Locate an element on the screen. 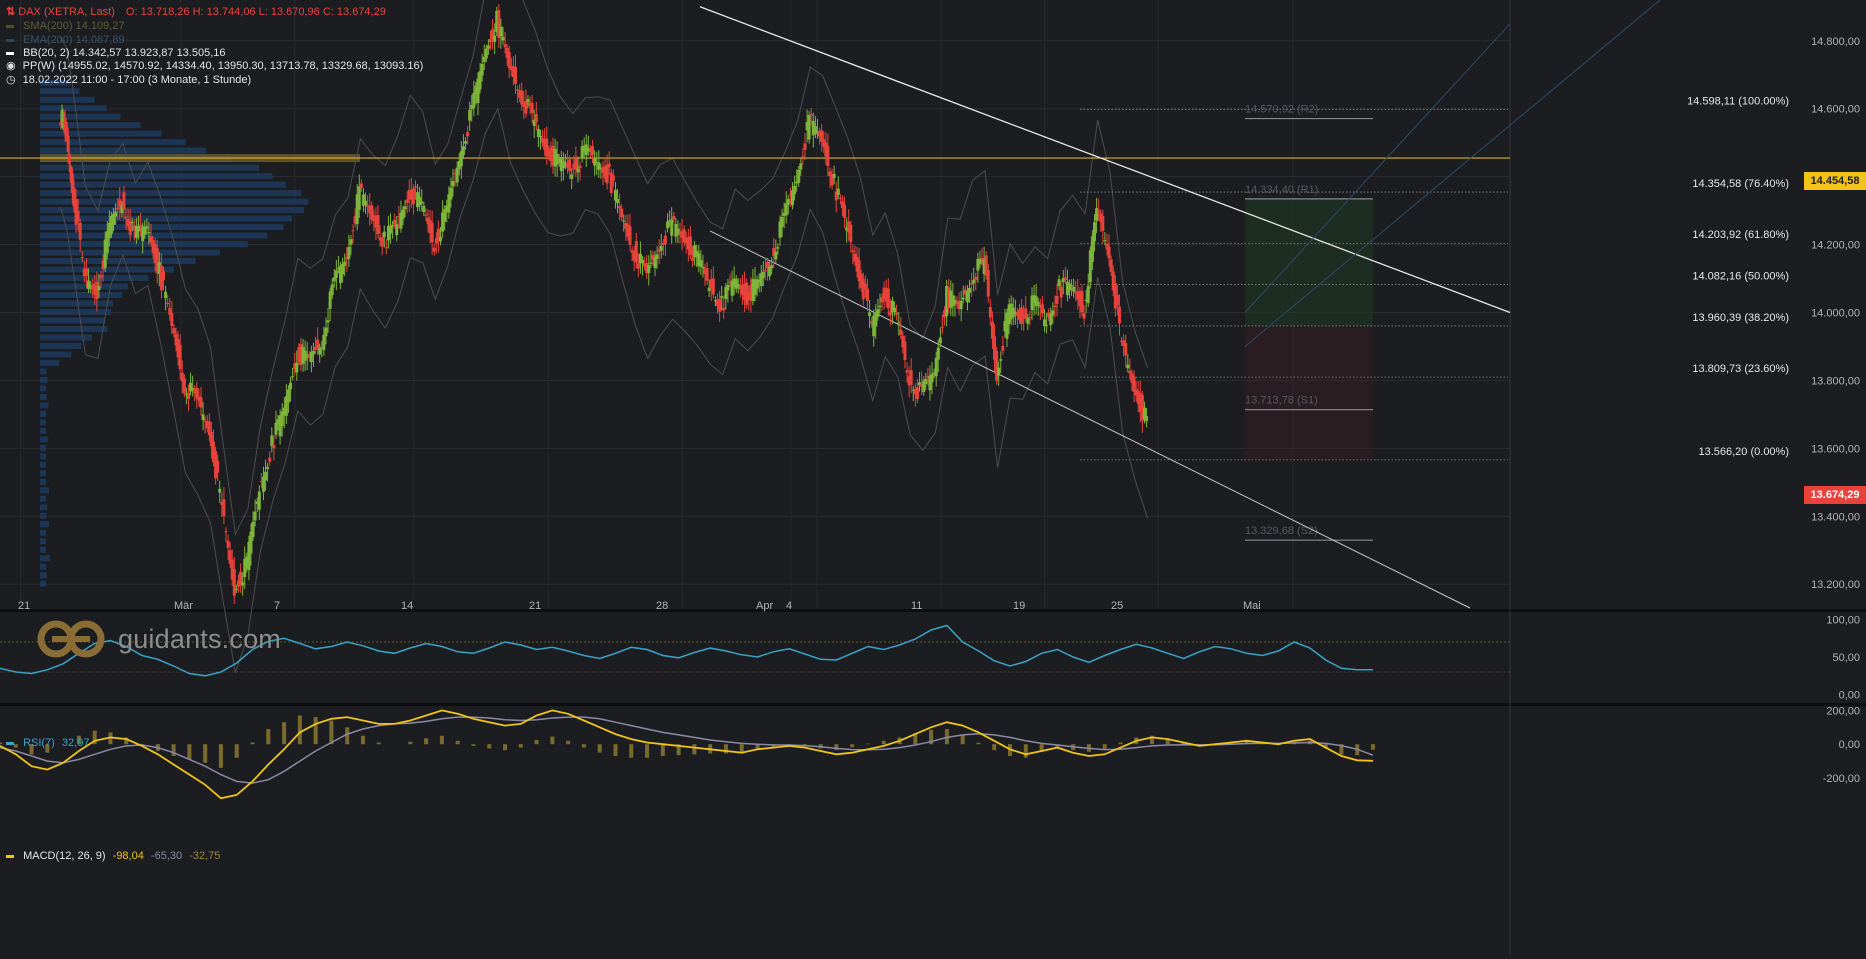 The height and width of the screenshot is (959, 1866). fib-level-label: 13.566,20 (0.00%) is located at coordinates (1743, 452).